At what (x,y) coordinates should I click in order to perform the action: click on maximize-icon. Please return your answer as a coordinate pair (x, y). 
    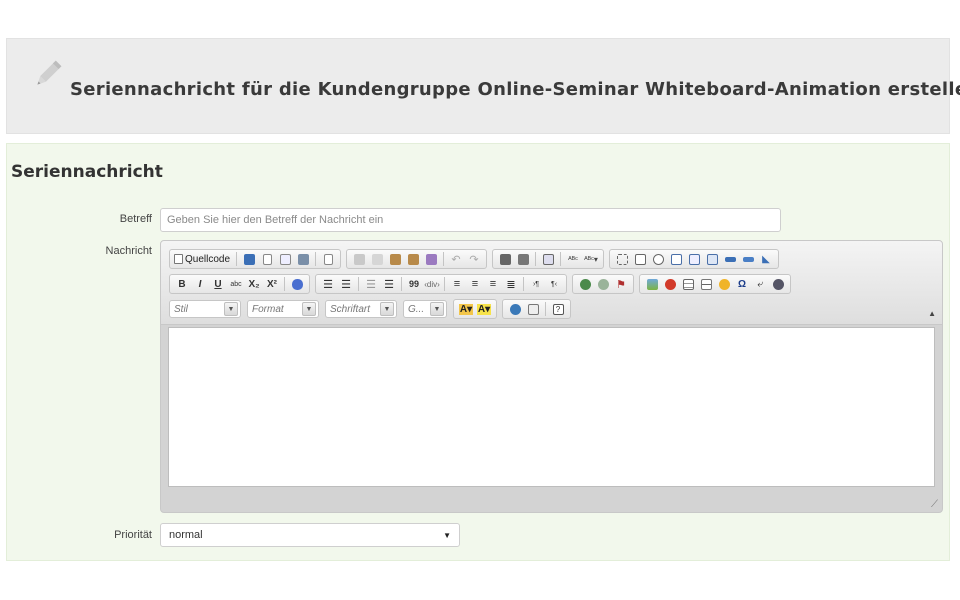
    Looking at the image, I should click on (515, 309).